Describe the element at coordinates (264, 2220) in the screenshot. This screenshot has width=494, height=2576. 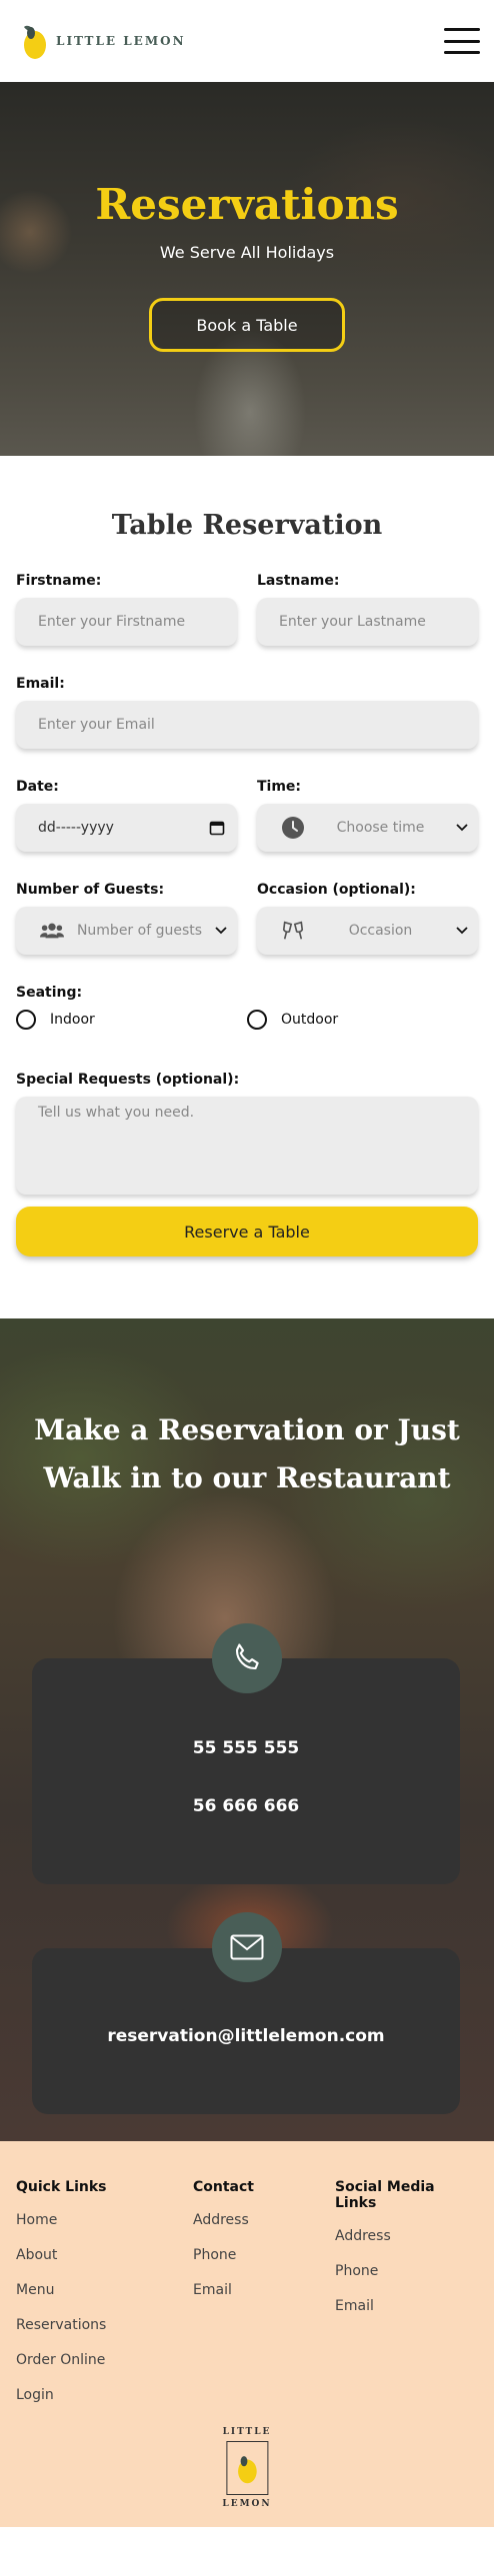
I see `footer-contact-address: Address` at that location.